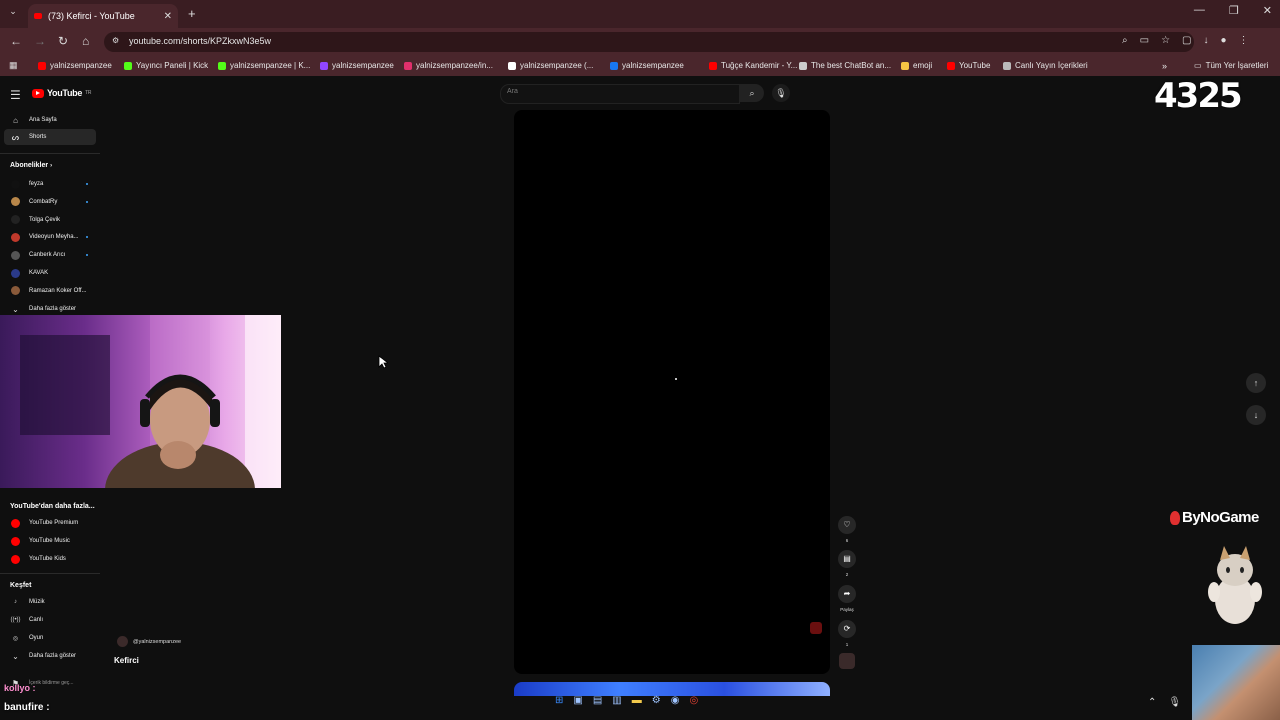  What do you see at coordinates (672, 689) in the screenshot?
I see `next-short-preview` at bounding box center [672, 689].